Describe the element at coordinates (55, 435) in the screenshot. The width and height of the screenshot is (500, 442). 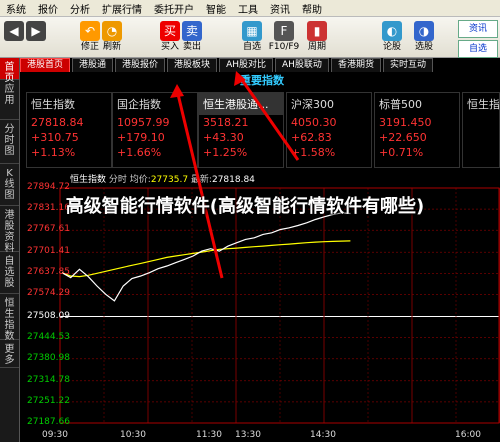
I see `x-tick-label: 09:30` at that location.